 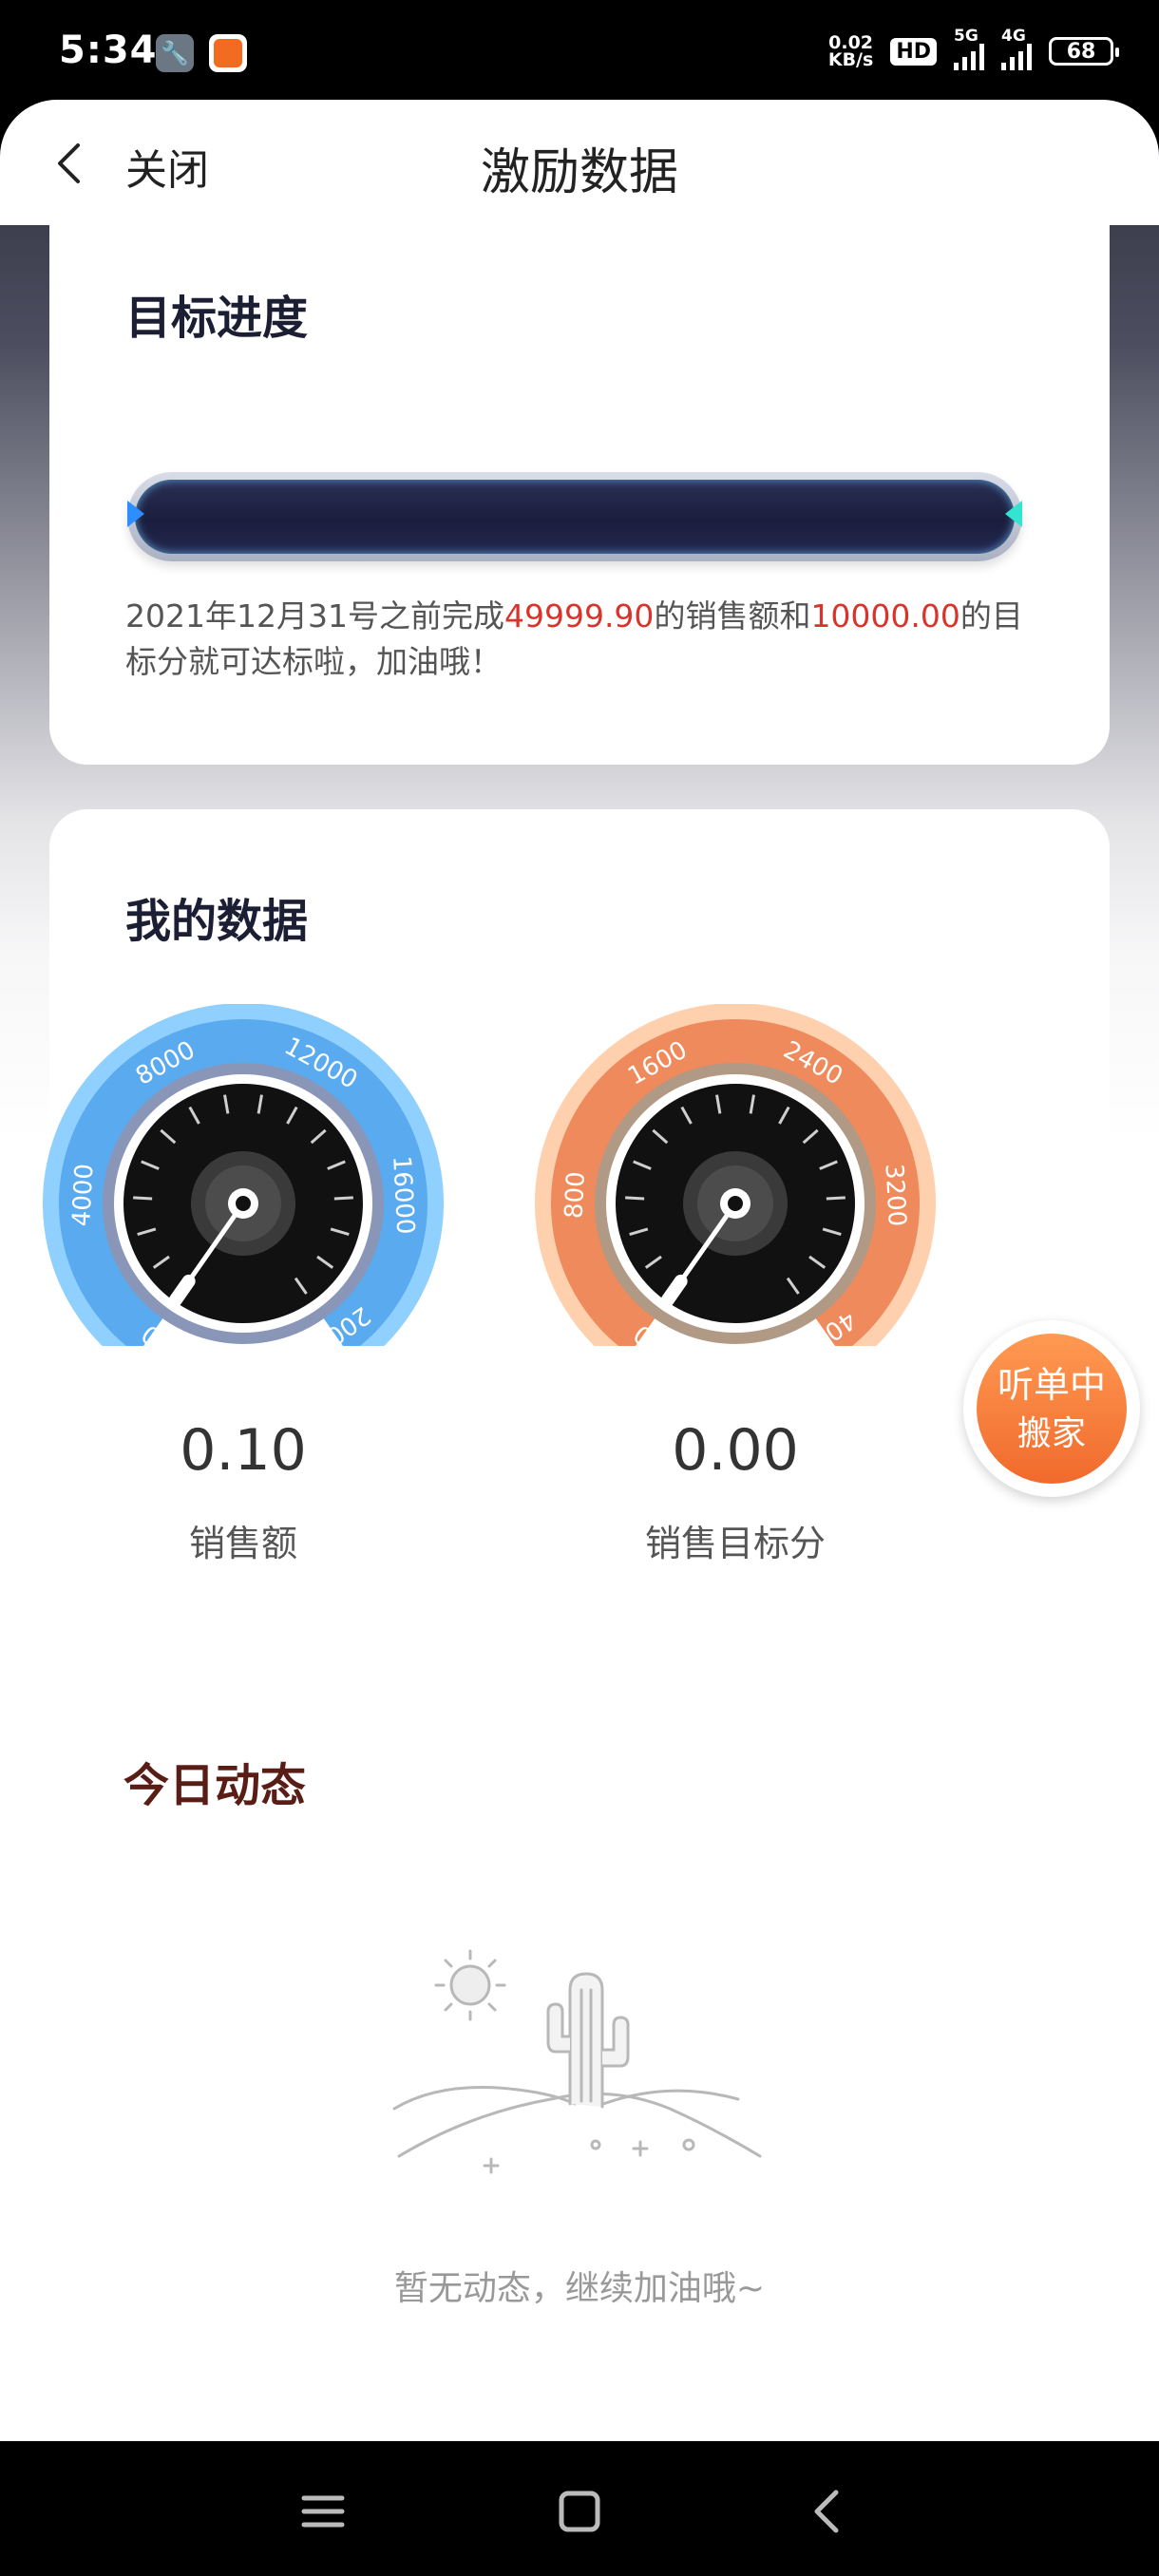 I want to click on system-navigation-bar, so click(x=579, y=2508).